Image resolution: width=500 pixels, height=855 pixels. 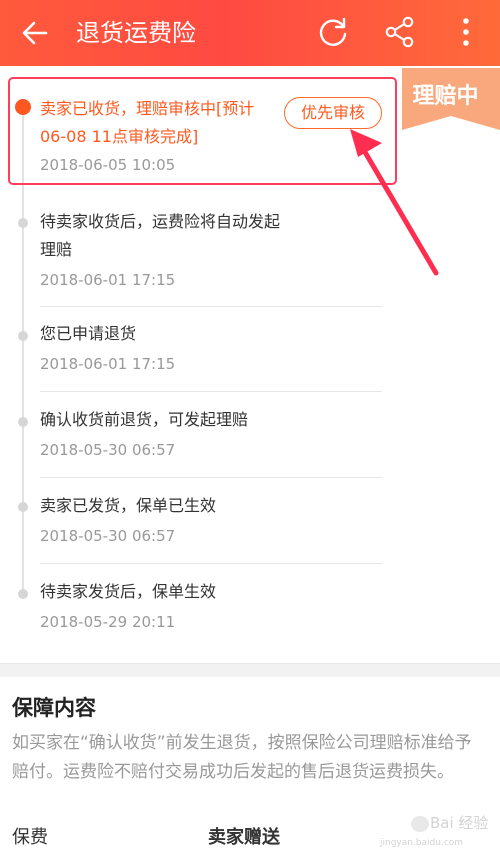 I want to click on coverage-title: 保障内容, so click(x=54, y=708).